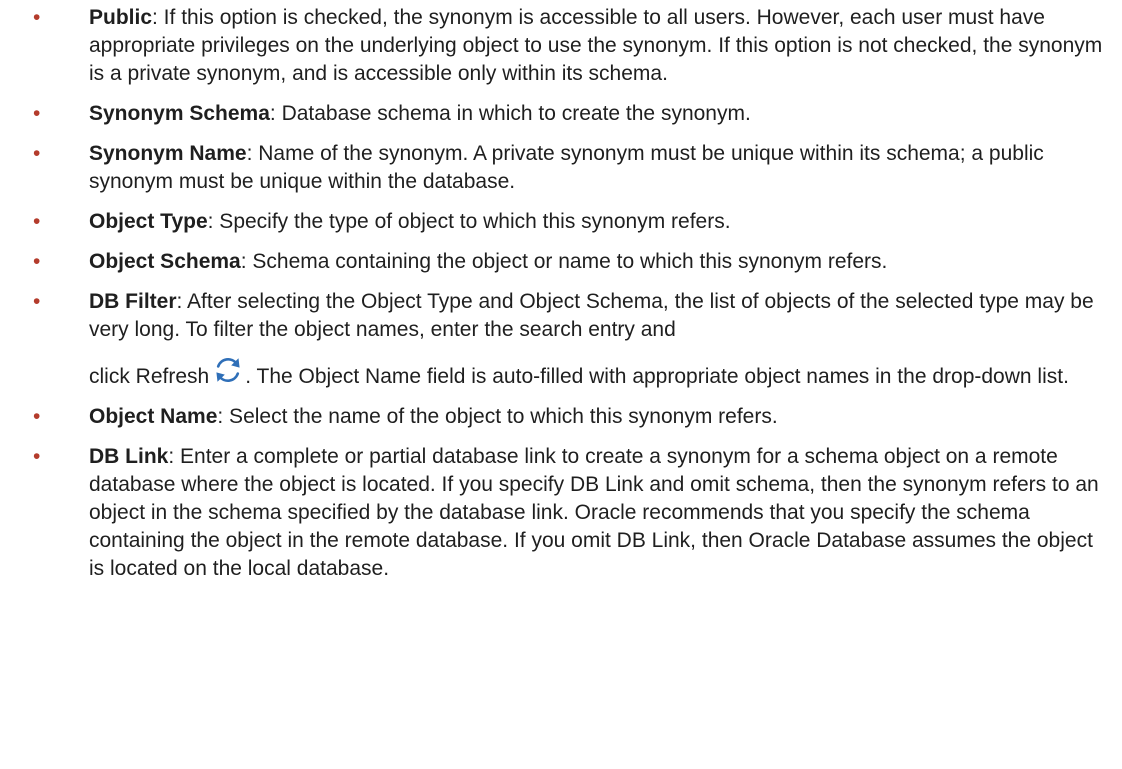 Image resolution: width=1122 pixels, height=769 pixels. I want to click on refresh-icon, so click(228, 370).